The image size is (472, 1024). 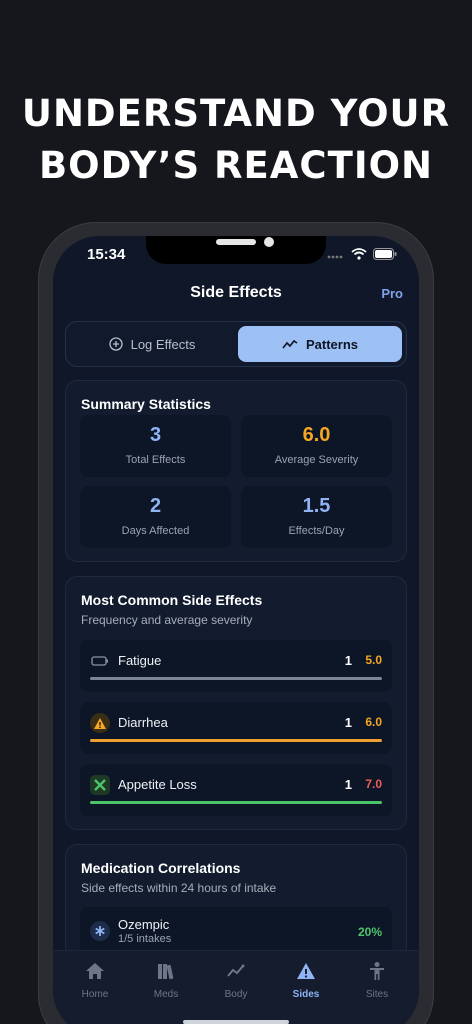 I want to click on medication-detail: 1/5 intakes, so click(x=145, y=939).